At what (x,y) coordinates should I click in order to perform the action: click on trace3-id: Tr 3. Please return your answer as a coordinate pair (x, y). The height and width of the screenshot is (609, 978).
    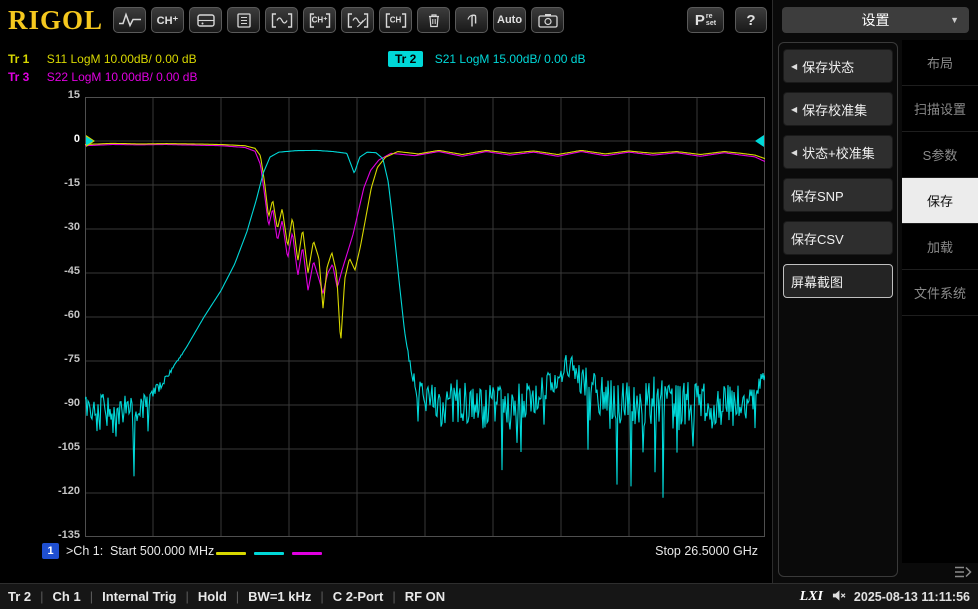
    Looking at the image, I should click on (19, 77).